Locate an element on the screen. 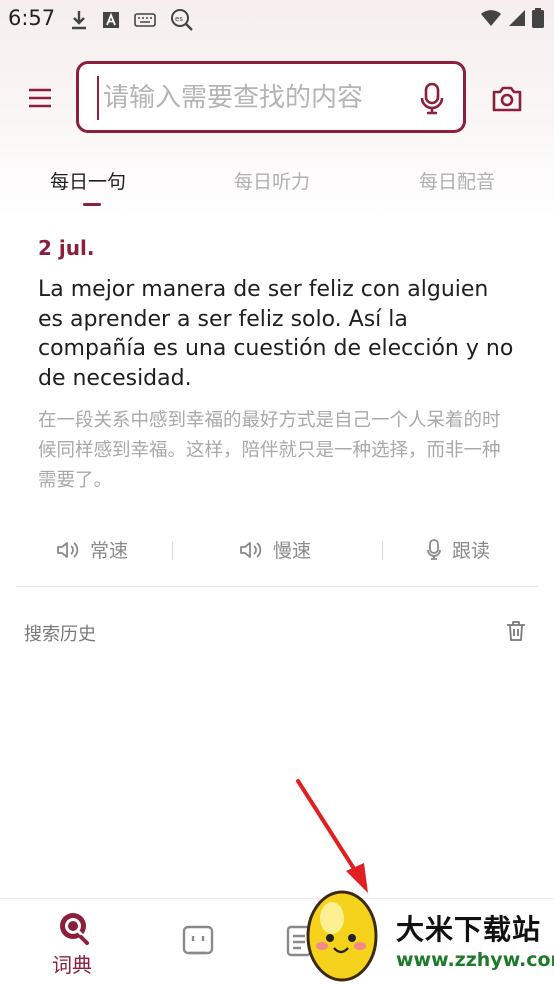  tab-daily-listening: 每日听力 is located at coordinates (272, 180).